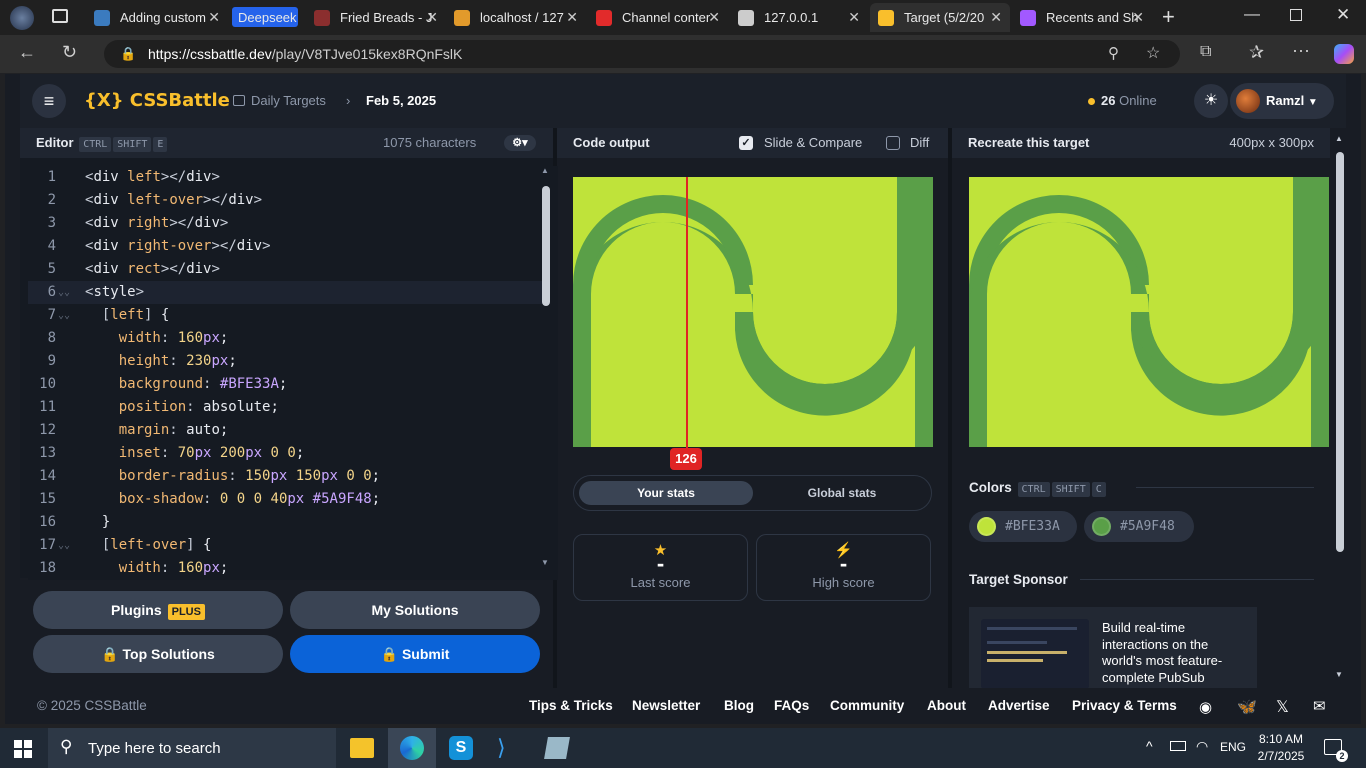  What do you see at coordinates (286, 292) in the screenshot?
I see `code-line: 6 ⌄⌄ <style>` at bounding box center [286, 292].